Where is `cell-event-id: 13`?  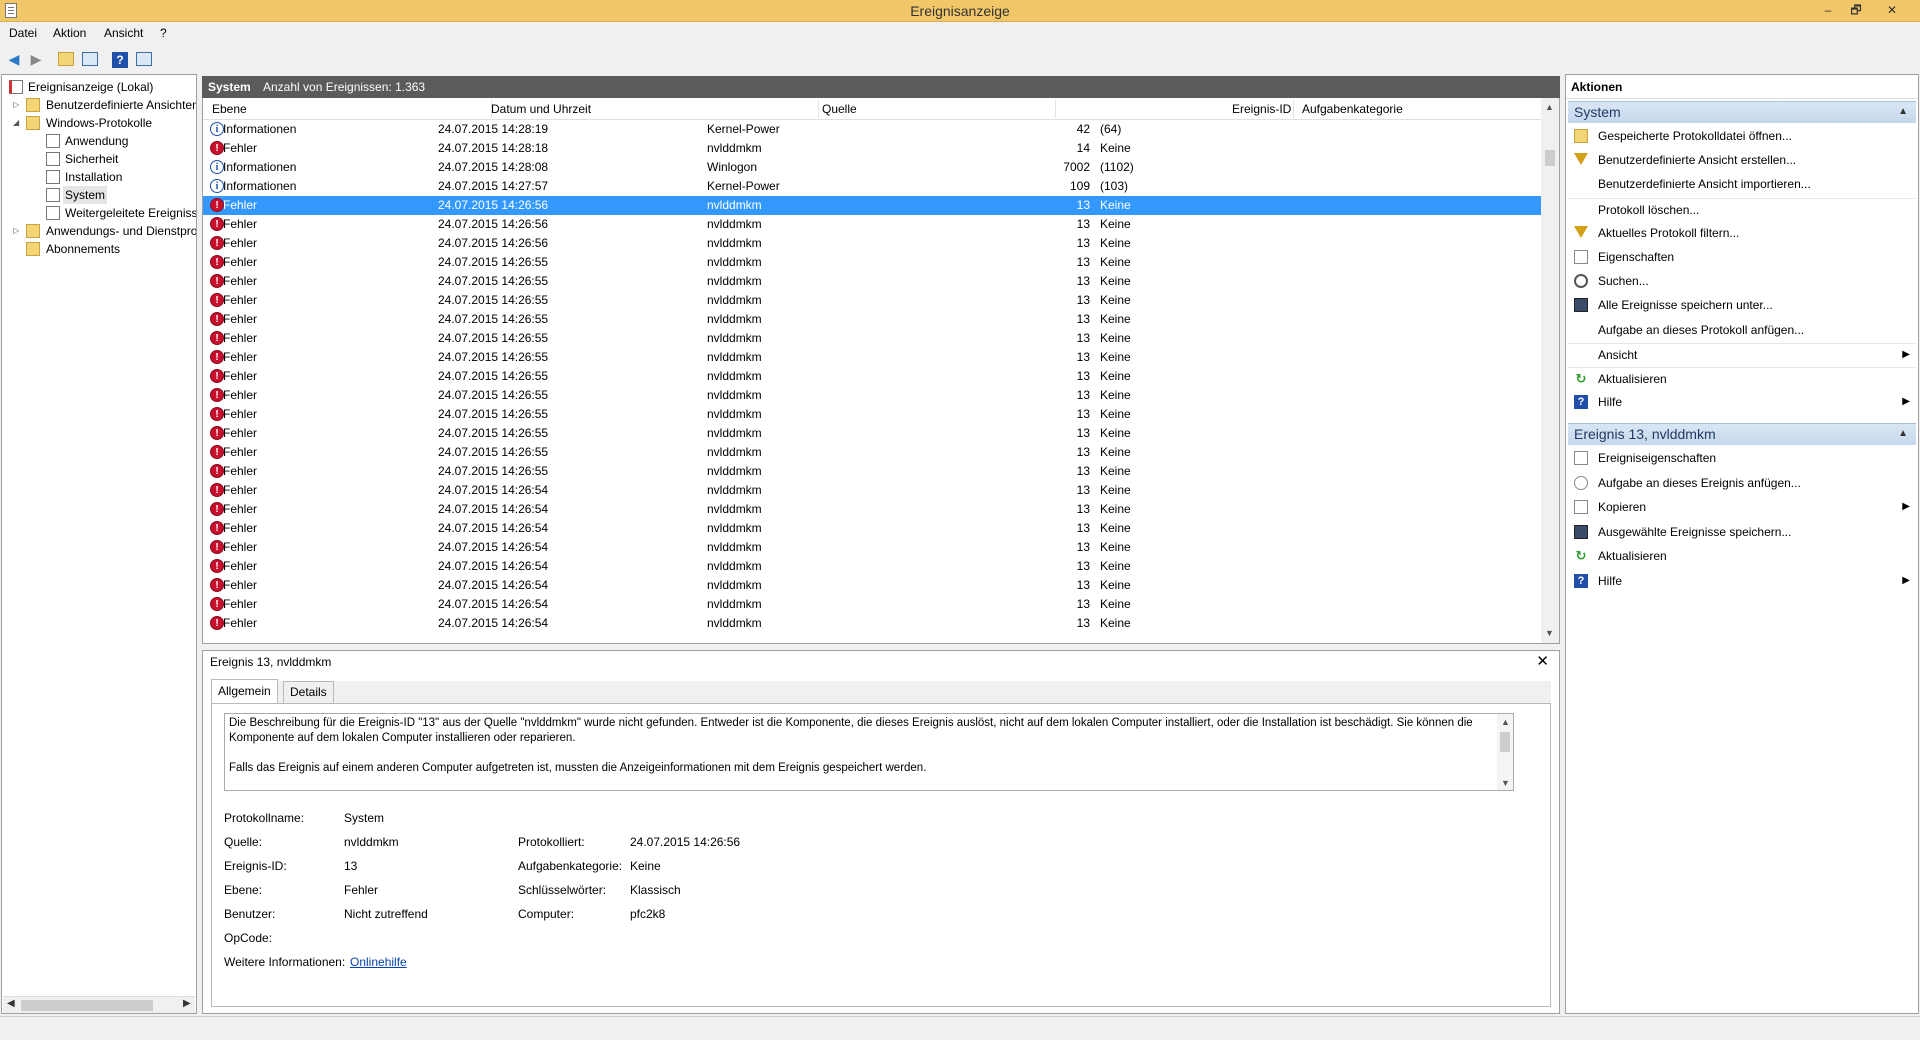
cell-event-id: 13 is located at coordinates (1083, 281).